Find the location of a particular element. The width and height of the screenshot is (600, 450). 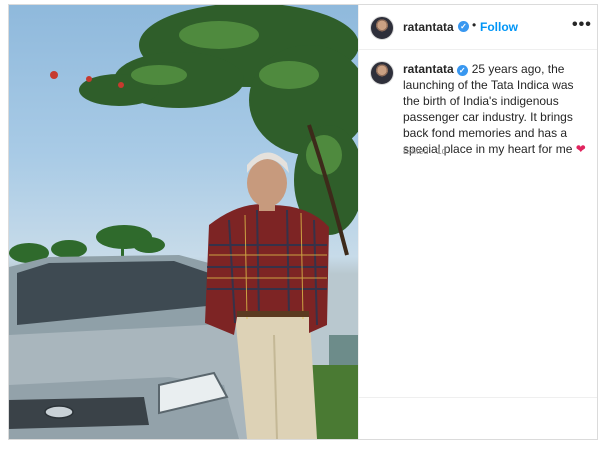

profile-username: ratantata is located at coordinates (428, 27).